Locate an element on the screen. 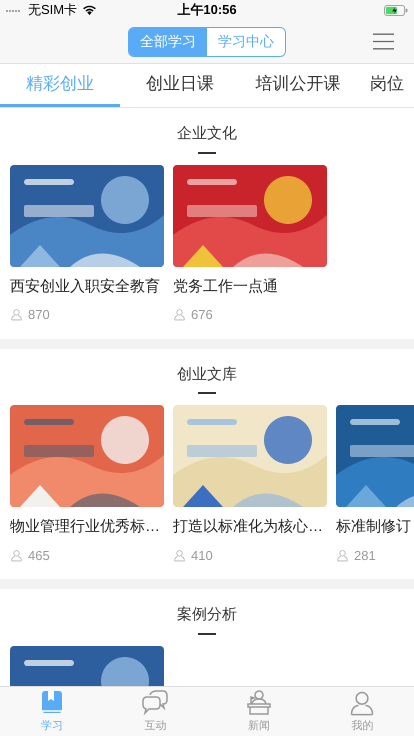  nav-tab: 新闻 is located at coordinates (258, 711).